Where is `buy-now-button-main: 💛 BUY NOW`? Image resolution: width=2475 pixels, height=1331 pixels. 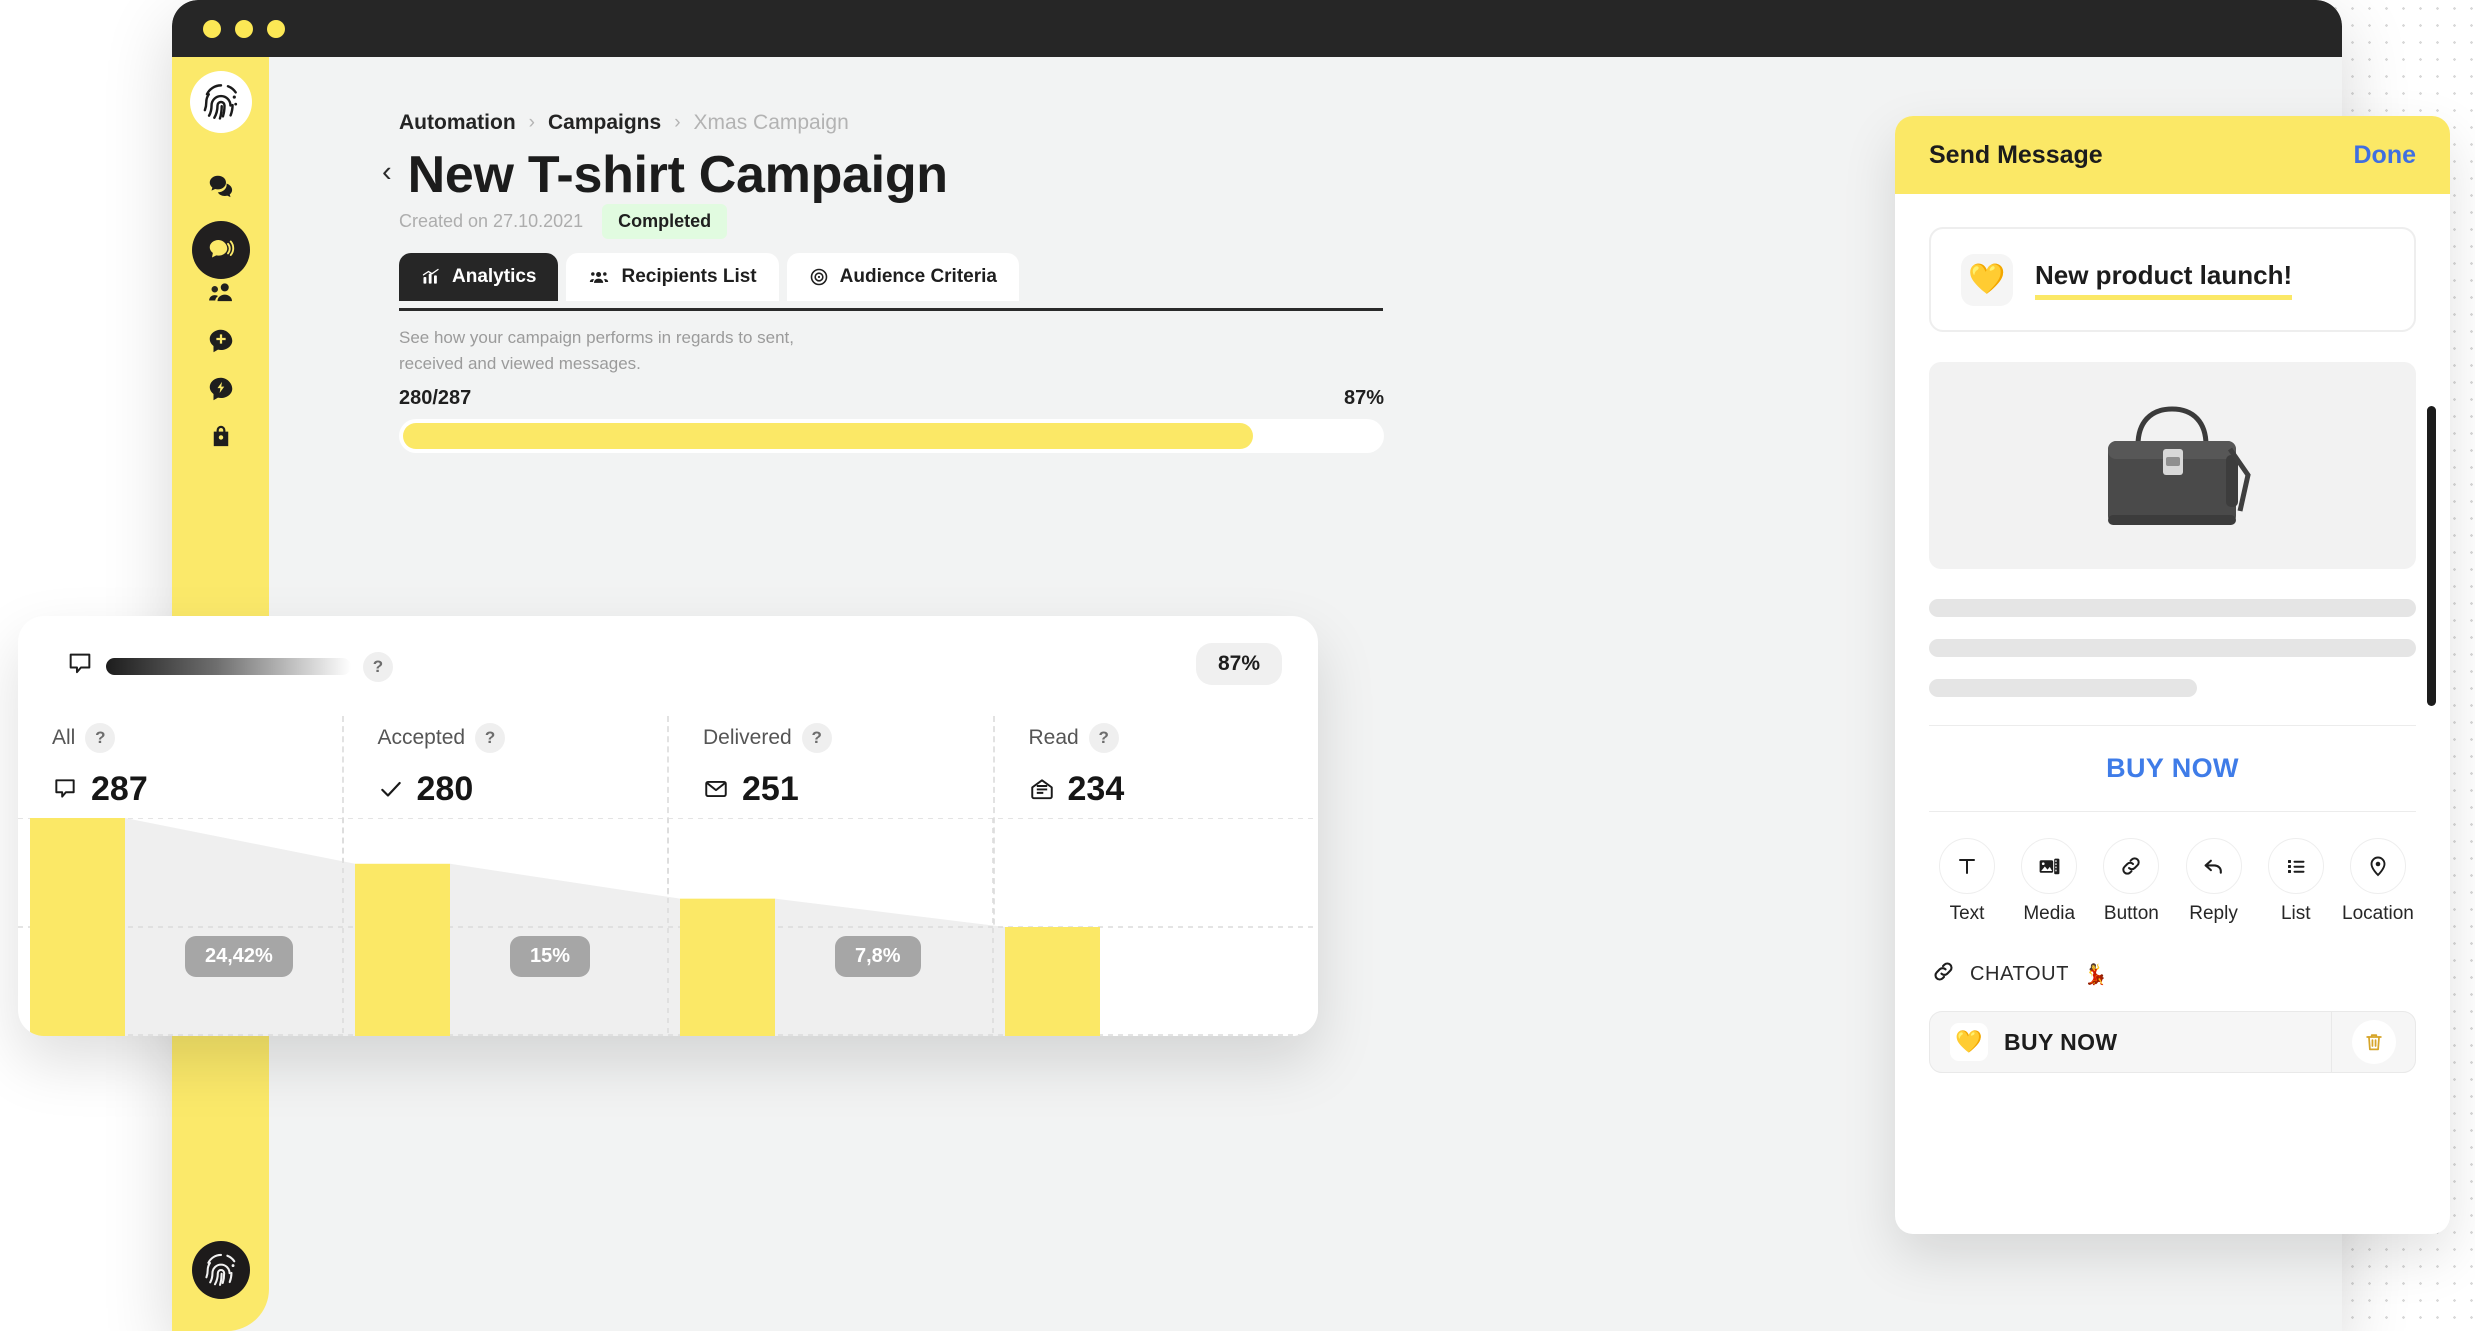
buy-now-button-main: 💛 BUY NOW is located at coordinates (2130, 1042).